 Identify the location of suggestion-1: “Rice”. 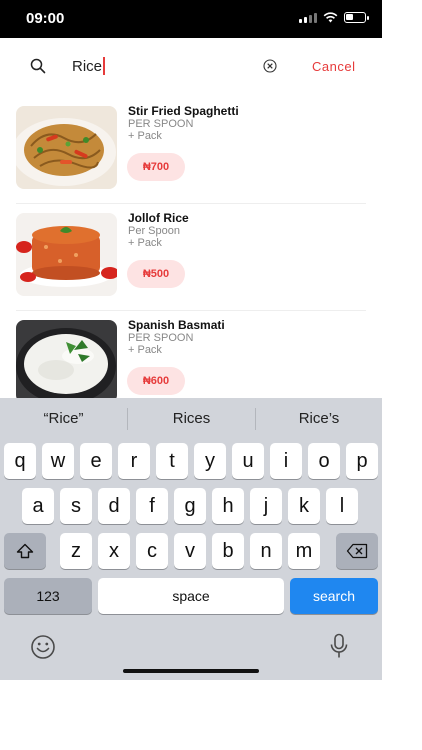
(63, 418).